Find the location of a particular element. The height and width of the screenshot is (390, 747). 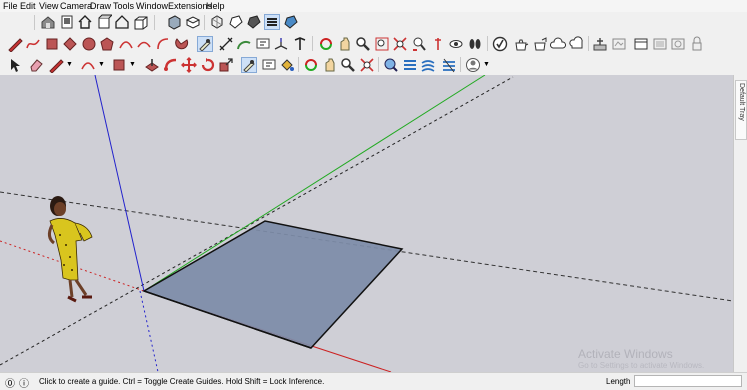

section-plane-icon is located at coordinates (641, 44).